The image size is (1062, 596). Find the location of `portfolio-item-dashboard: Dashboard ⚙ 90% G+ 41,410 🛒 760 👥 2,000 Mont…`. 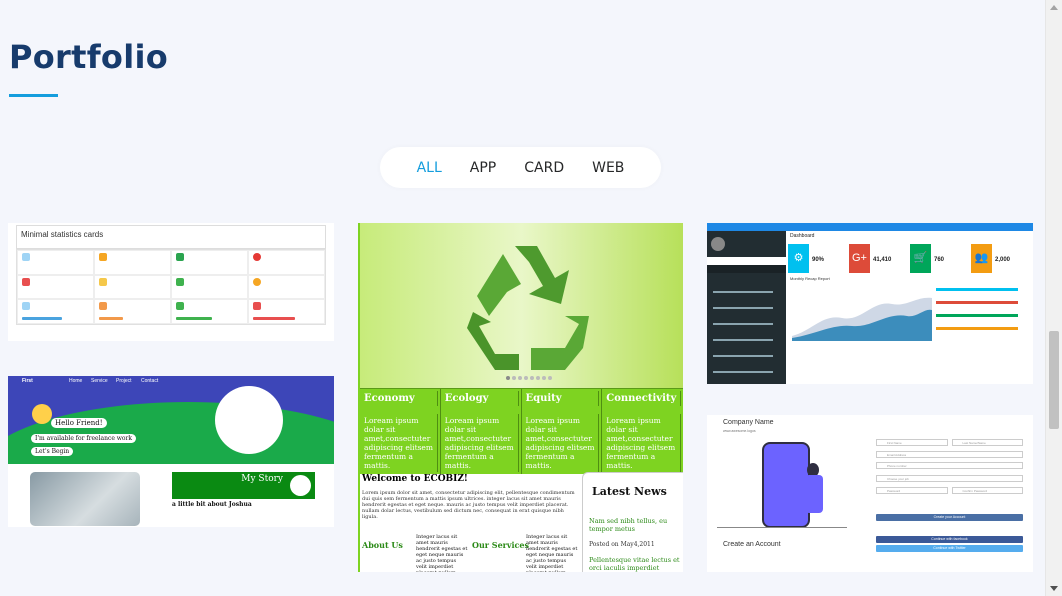

portfolio-item-dashboard: Dashboard ⚙ 90% G+ 41,410 🛒 760 👥 2,000 Mont… is located at coordinates (870, 303).